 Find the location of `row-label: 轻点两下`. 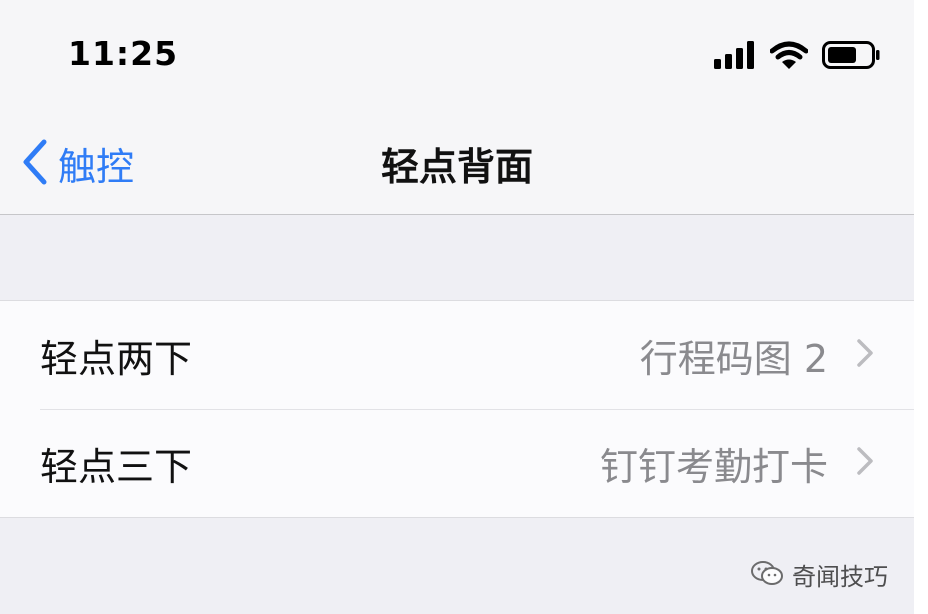

row-label: 轻点两下 is located at coordinates (116, 358).